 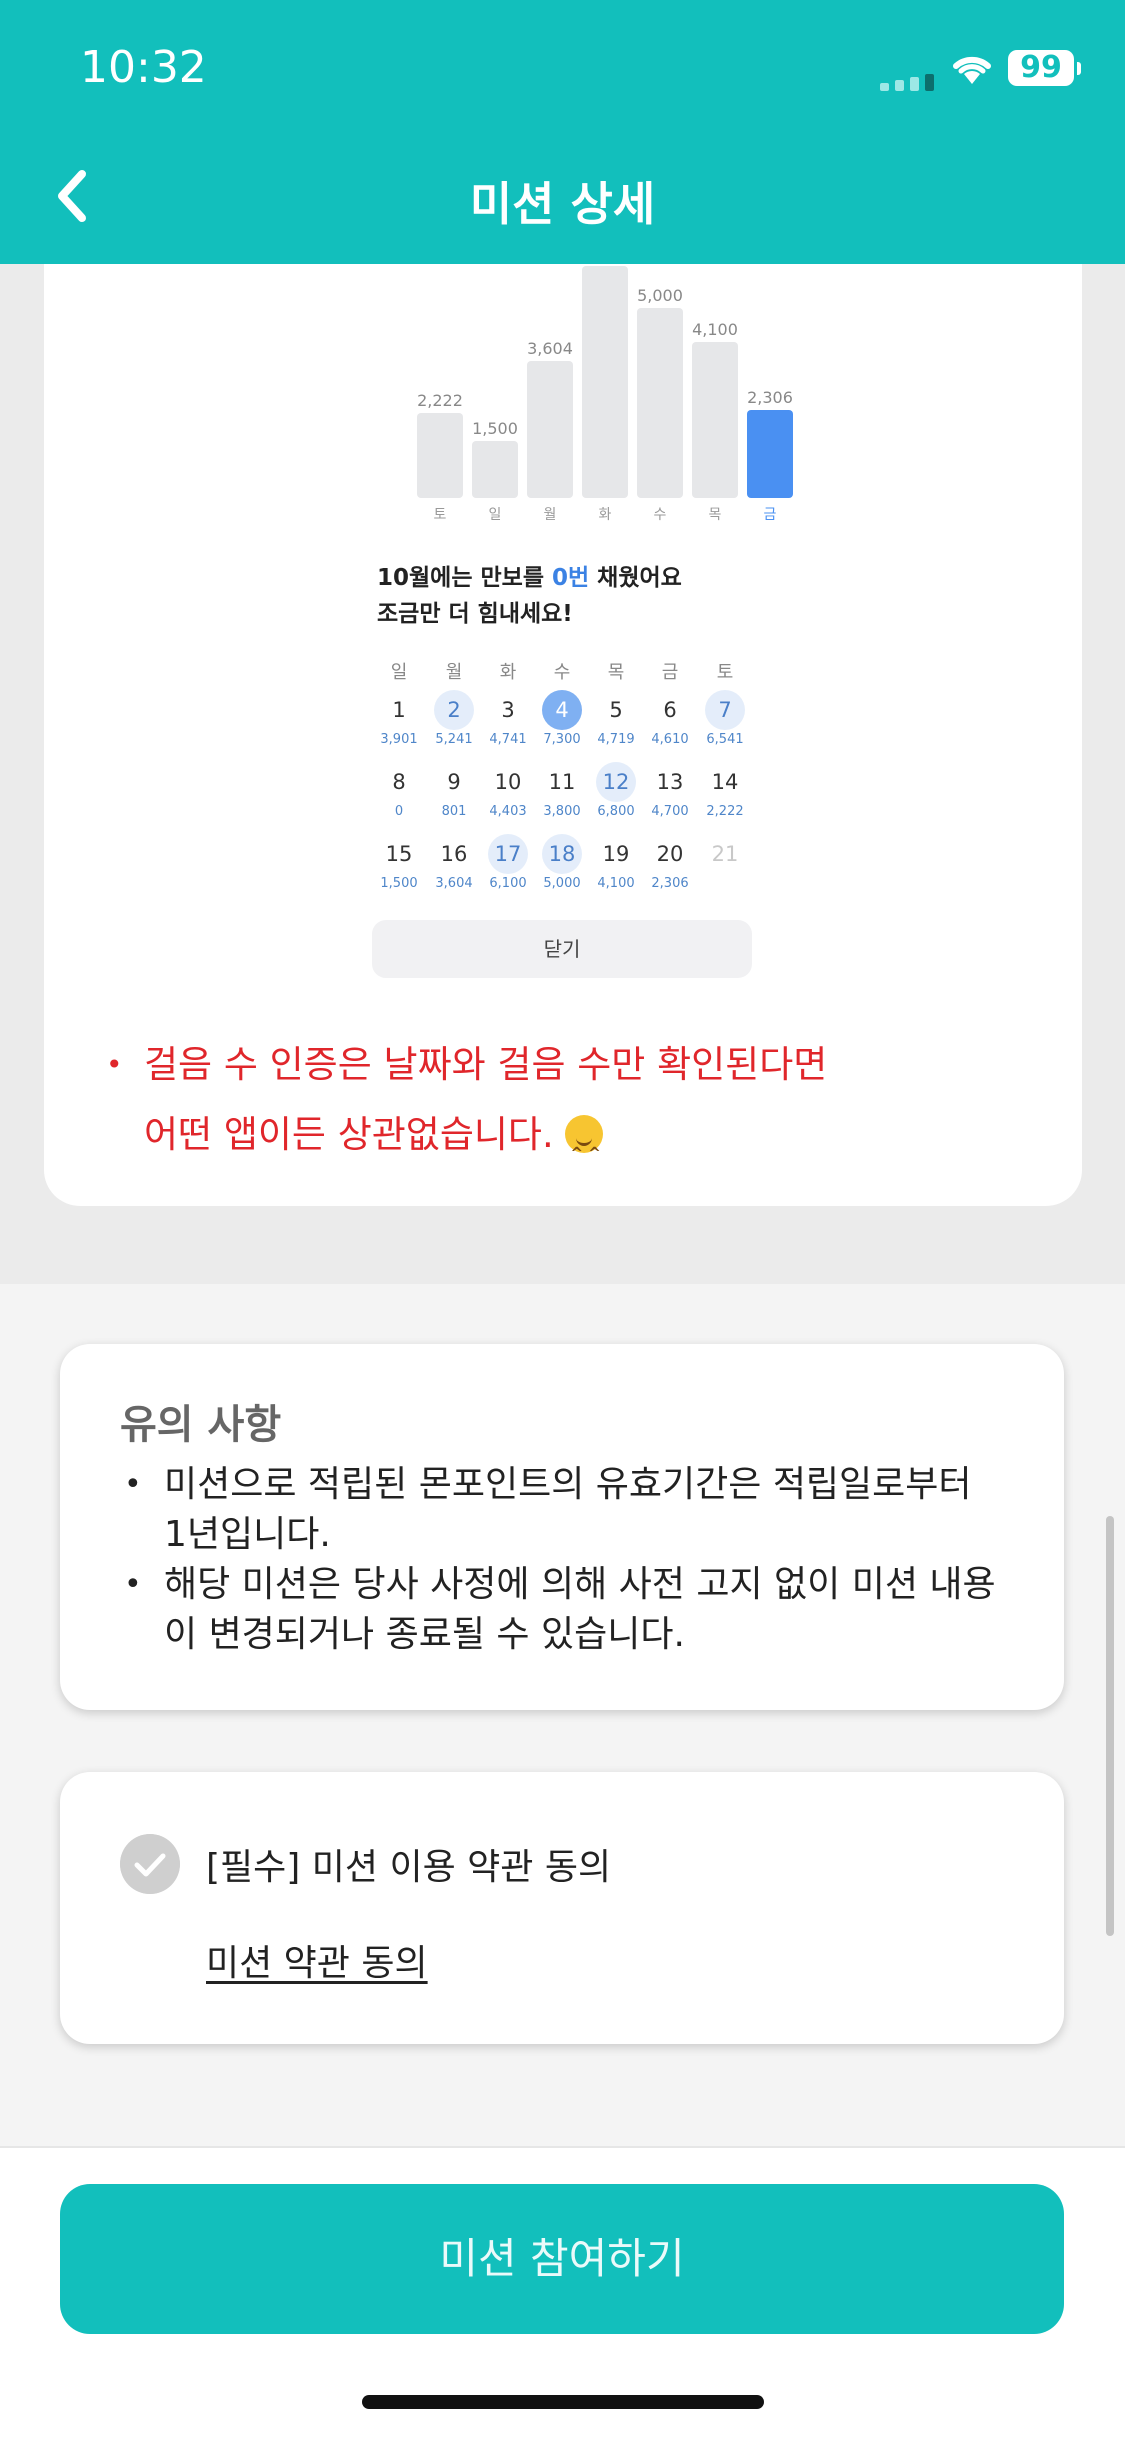 What do you see at coordinates (562, 854) in the screenshot?
I see `calendar-day: 18` at bounding box center [562, 854].